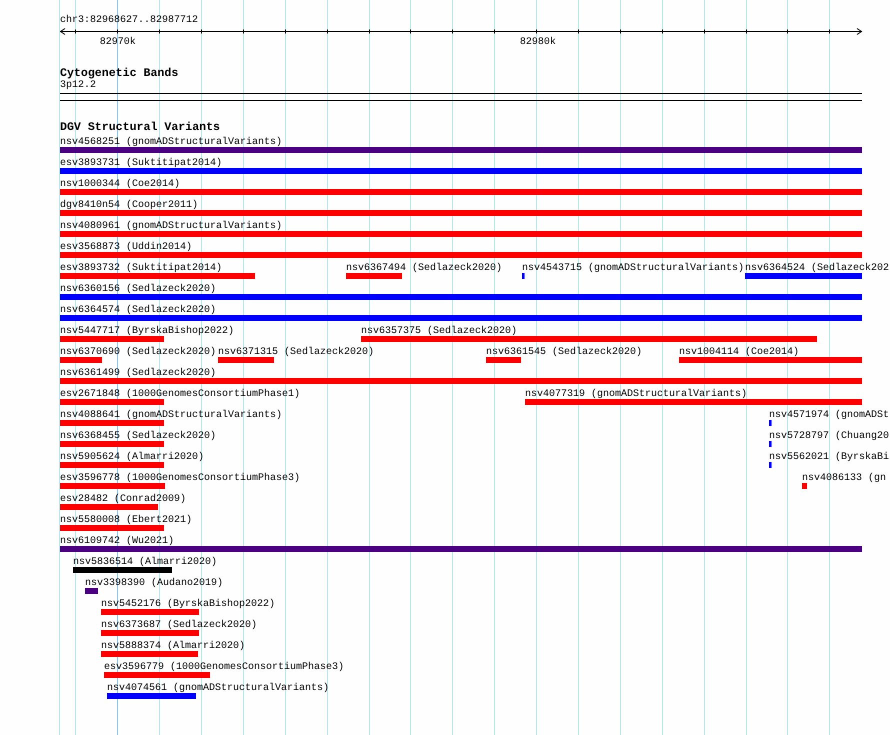  Describe the element at coordinates (173, 646) in the screenshot. I see `variant-label: nsv5888374 (Almarri2020)` at that location.